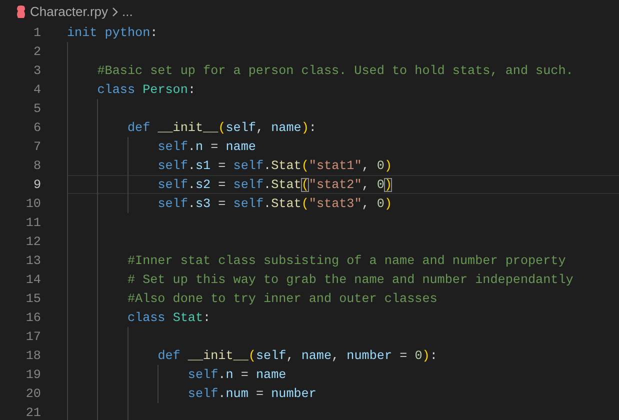 The width and height of the screenshot is (619, 420). What do you see at coordinates (115, 11) in the screenshot?
I see `chevron-right-icon` at bounding box center [115, 11].